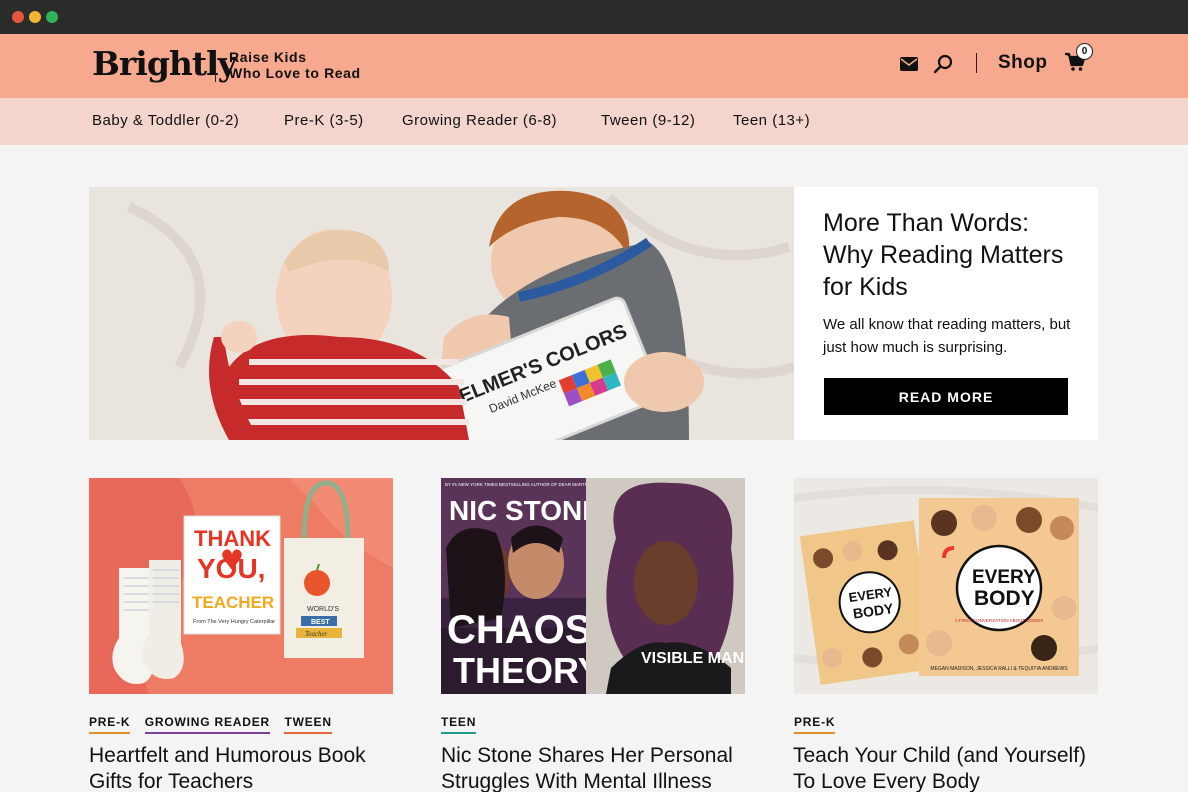  Describe the element at coordinates (976, 63) in the screenshot. I see `header-divider` at that location.